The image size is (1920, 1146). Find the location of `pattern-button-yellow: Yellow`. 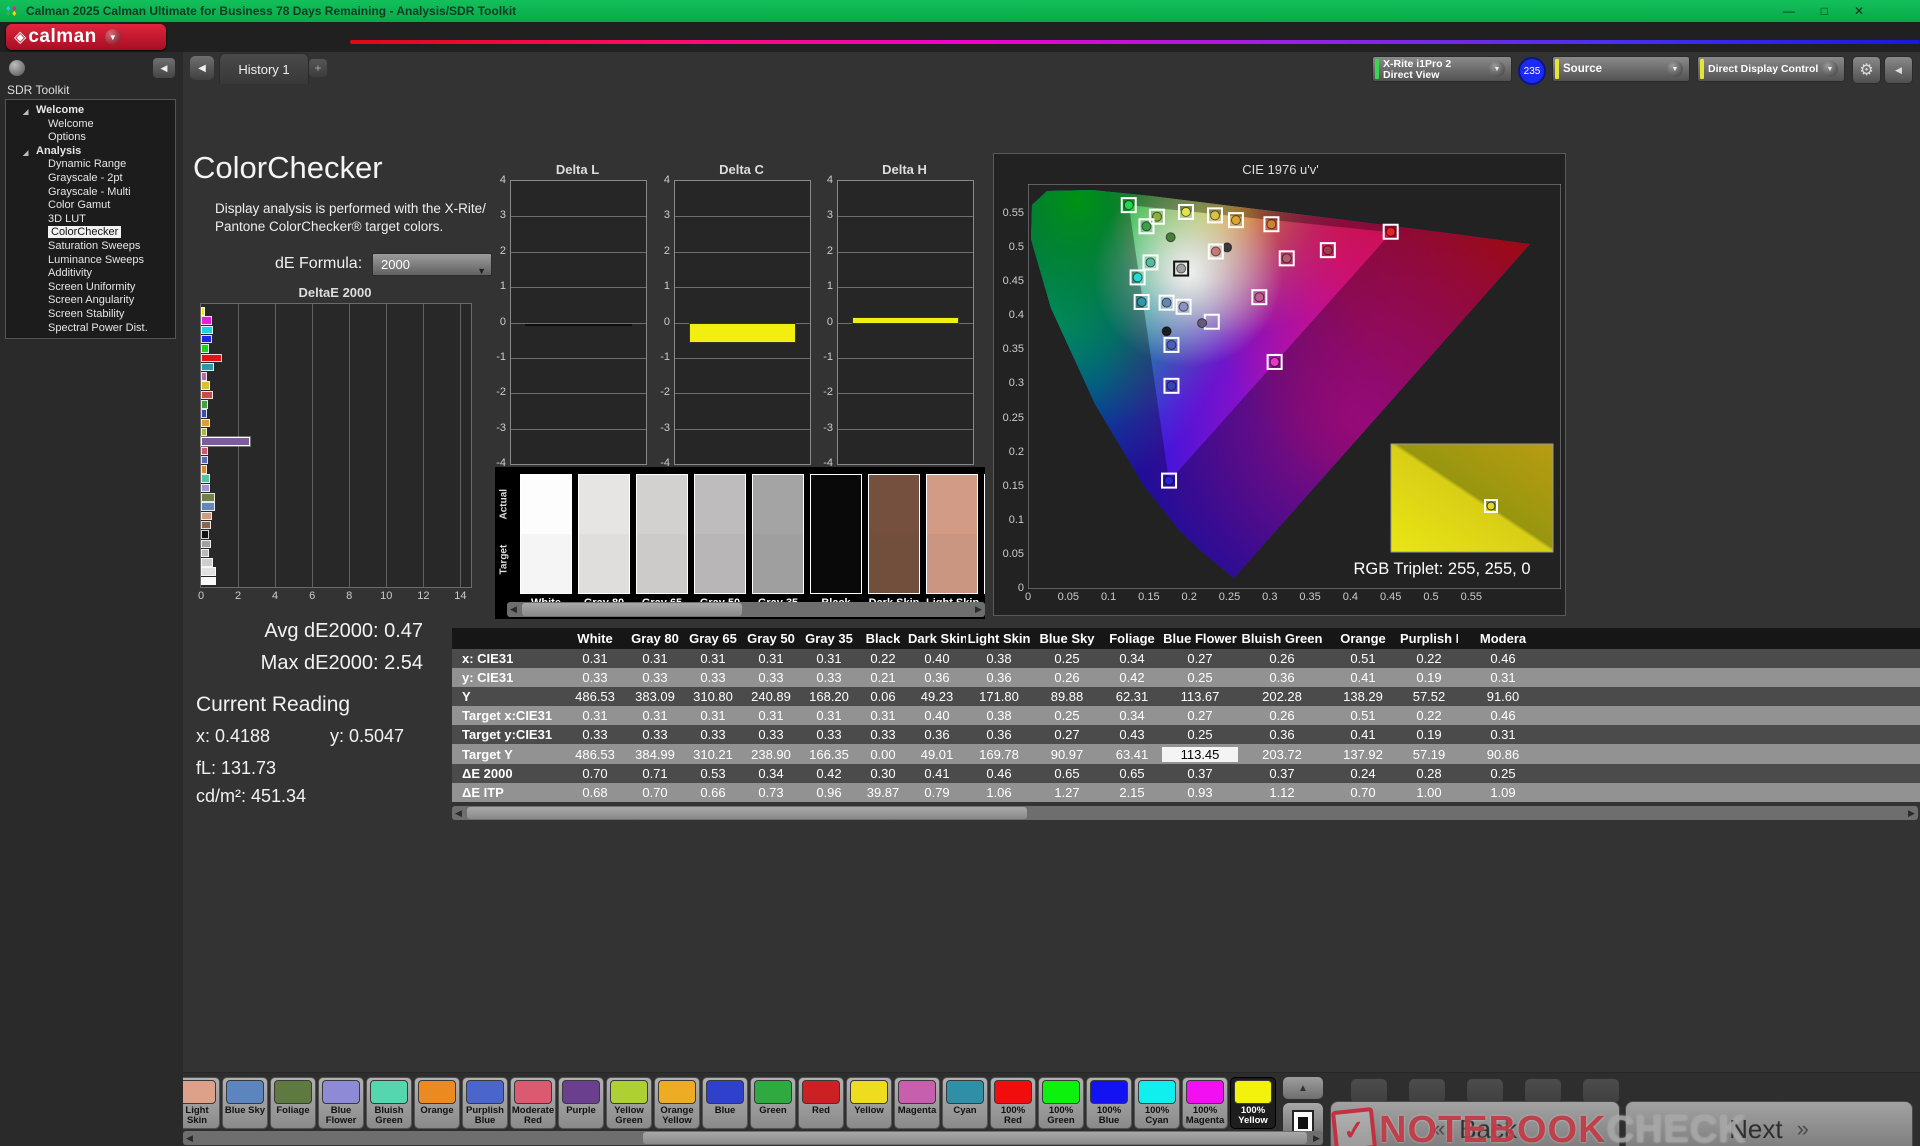

pattern-button-yellow: Yellow is located at coordinates (869, 1103).